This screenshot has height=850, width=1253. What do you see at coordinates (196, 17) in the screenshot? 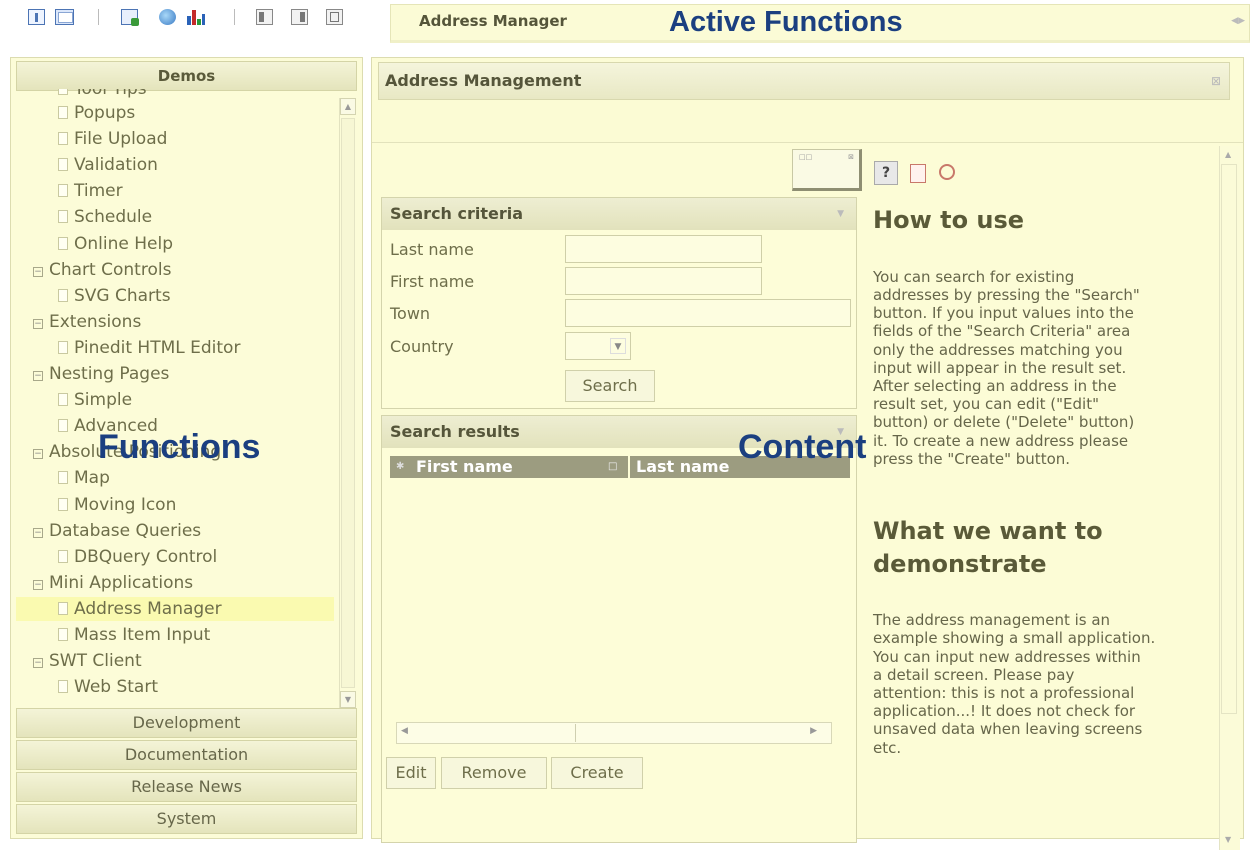
I see `bar-chart-icon` at bounding box center [196, 17].